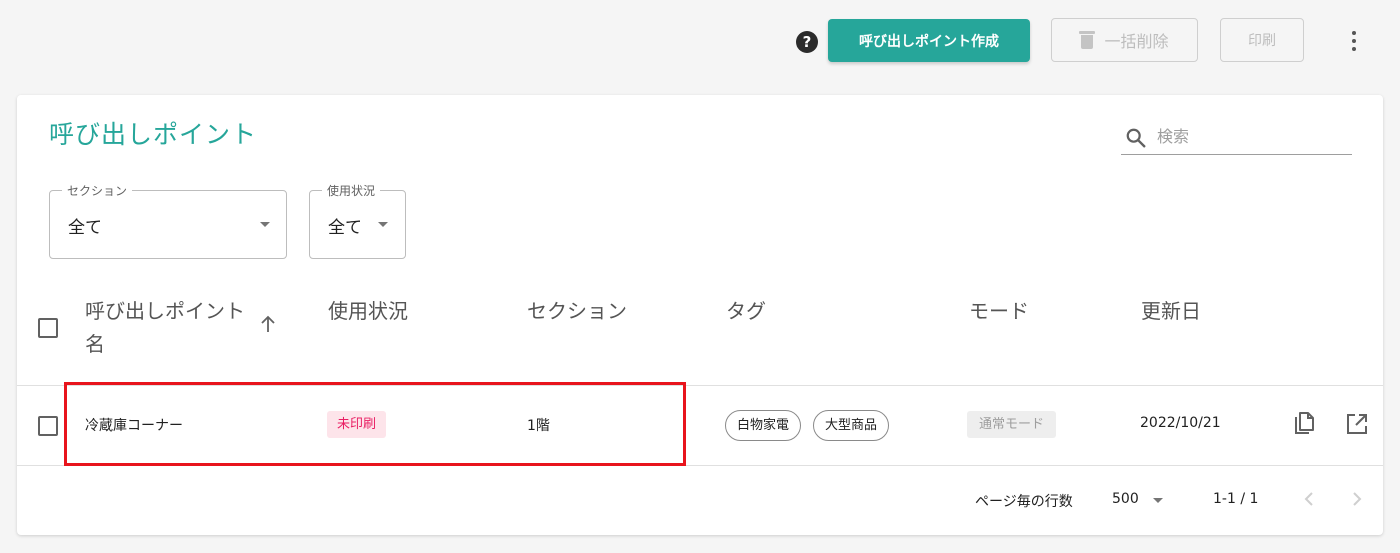  What do you see at coordinates (1250, 136) in the screenshot?
I see `search-input` at bounding box center [1250, 136].